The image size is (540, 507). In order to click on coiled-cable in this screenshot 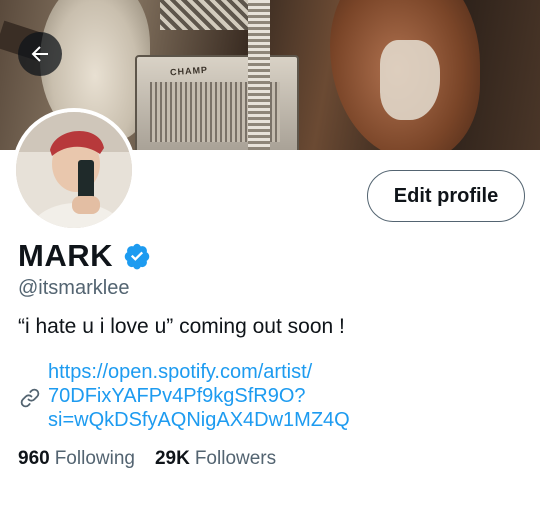, I will do `click(259, 75)`.